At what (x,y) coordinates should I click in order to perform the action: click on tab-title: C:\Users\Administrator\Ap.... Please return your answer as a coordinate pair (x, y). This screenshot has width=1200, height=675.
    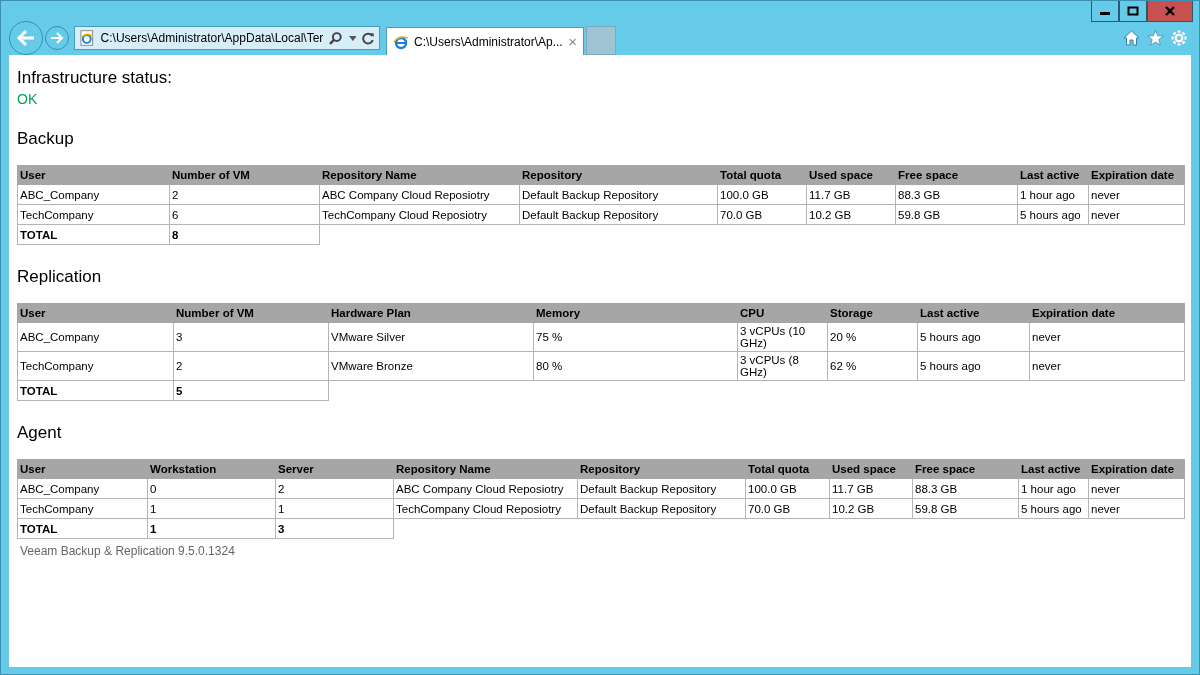
    Looking at the image, I should click on (489, 41).